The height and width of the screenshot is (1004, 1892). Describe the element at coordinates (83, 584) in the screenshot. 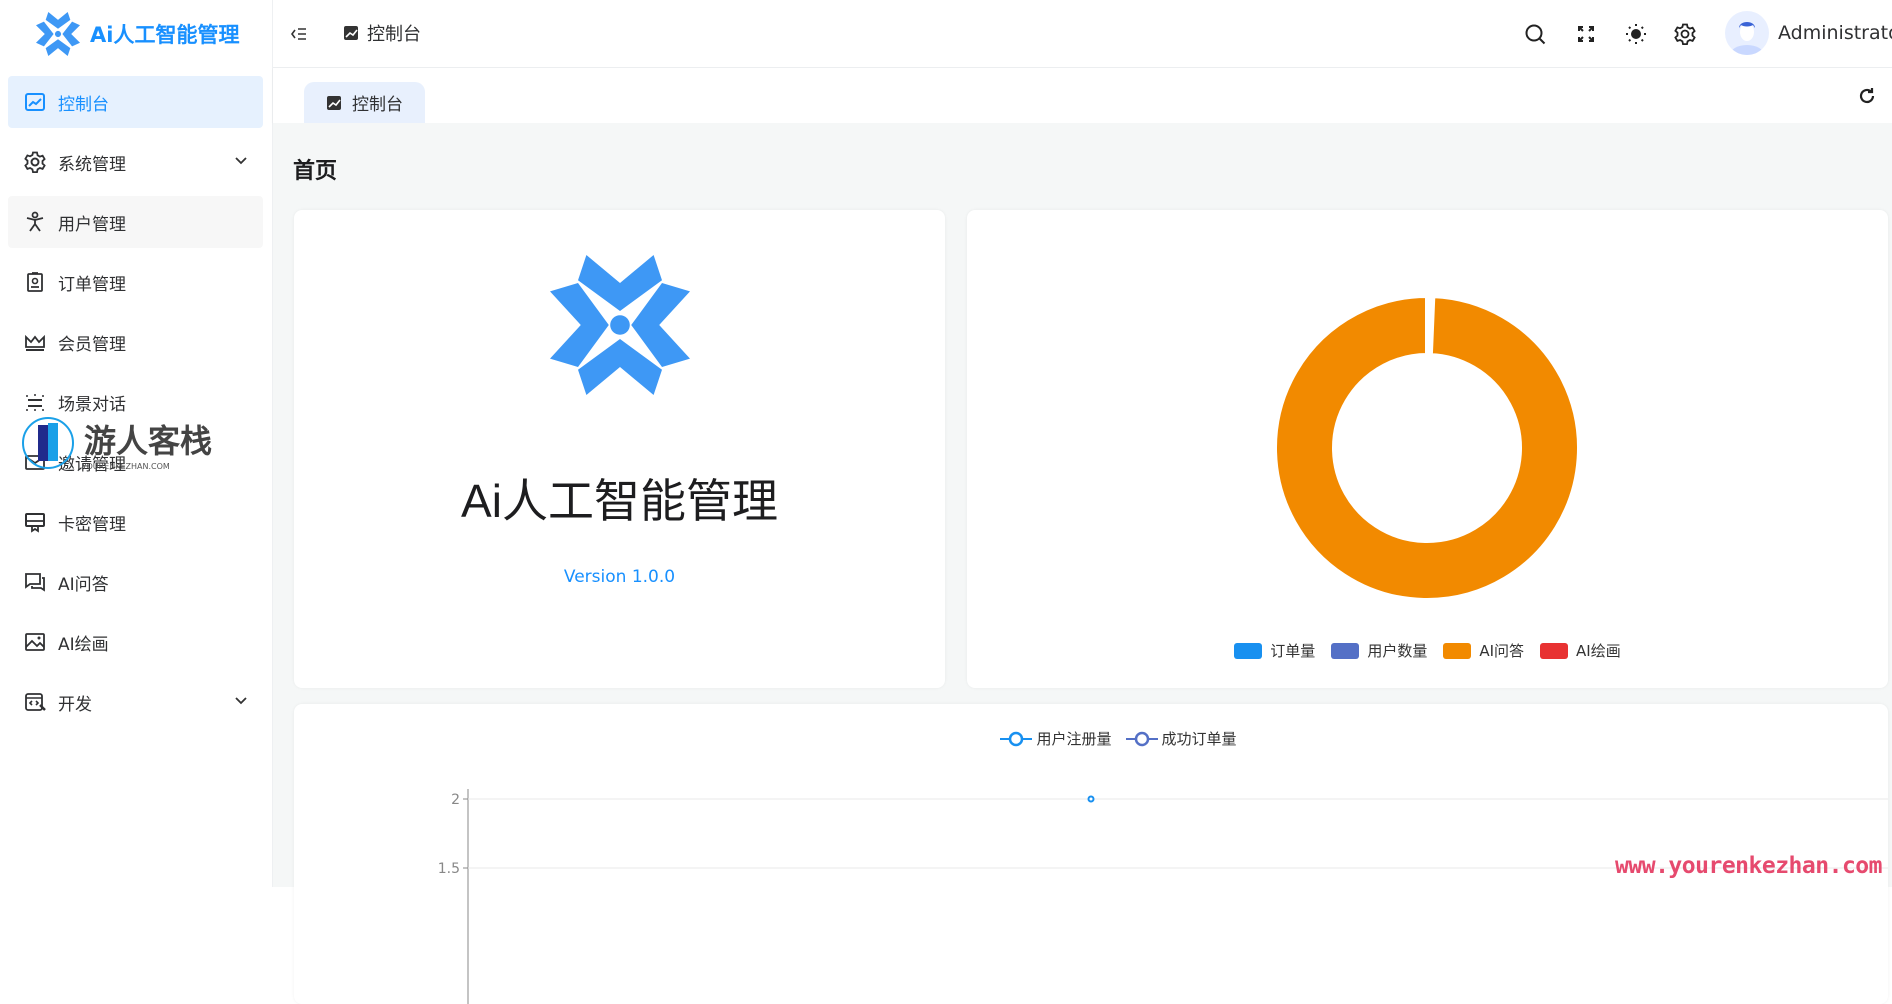

I see `sidebar-item-label: AI问答` at that location.